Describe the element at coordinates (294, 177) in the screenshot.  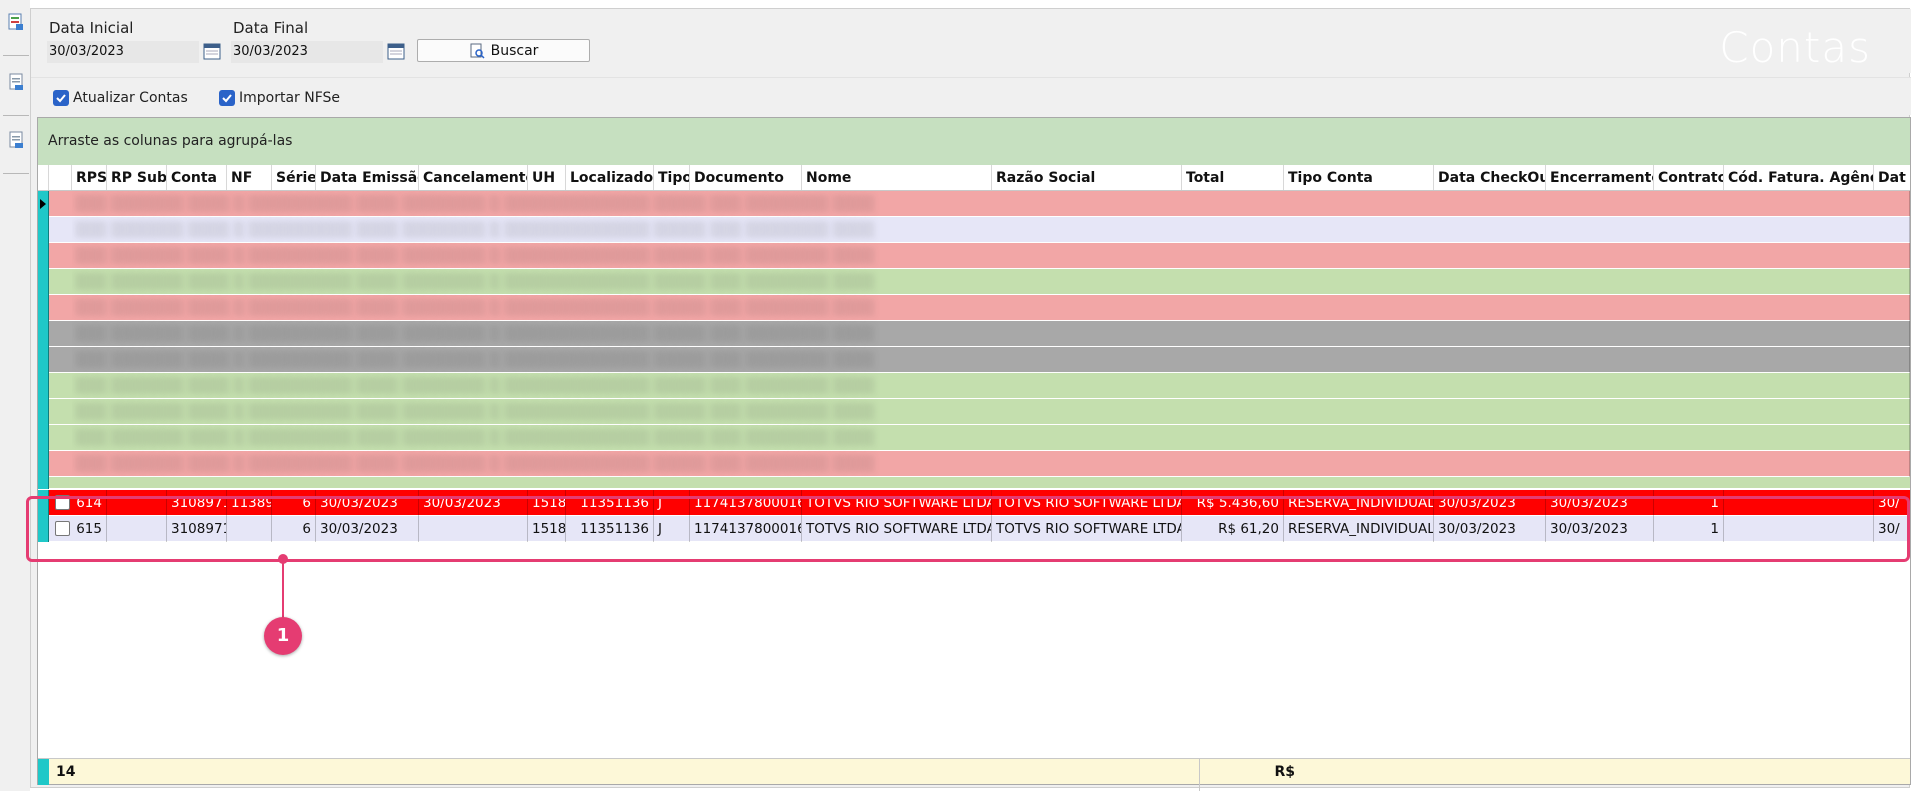
I see `header-serie: Série` at that location.